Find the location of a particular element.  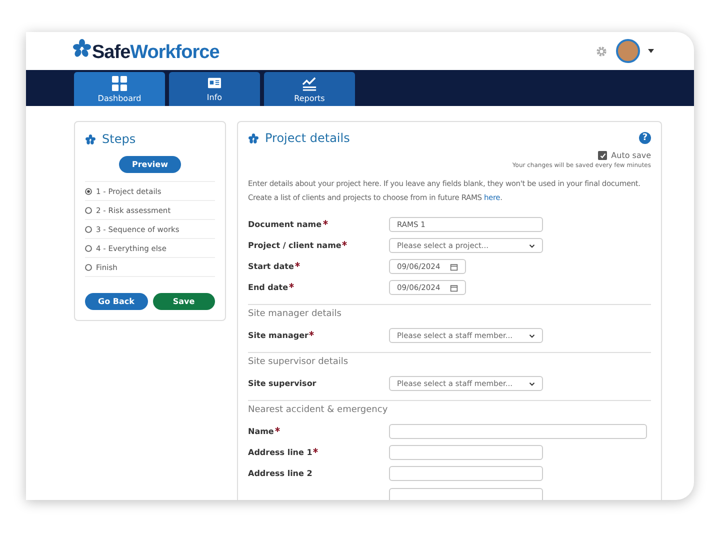

preview-button: Preview is located at coordinates (150, 164).